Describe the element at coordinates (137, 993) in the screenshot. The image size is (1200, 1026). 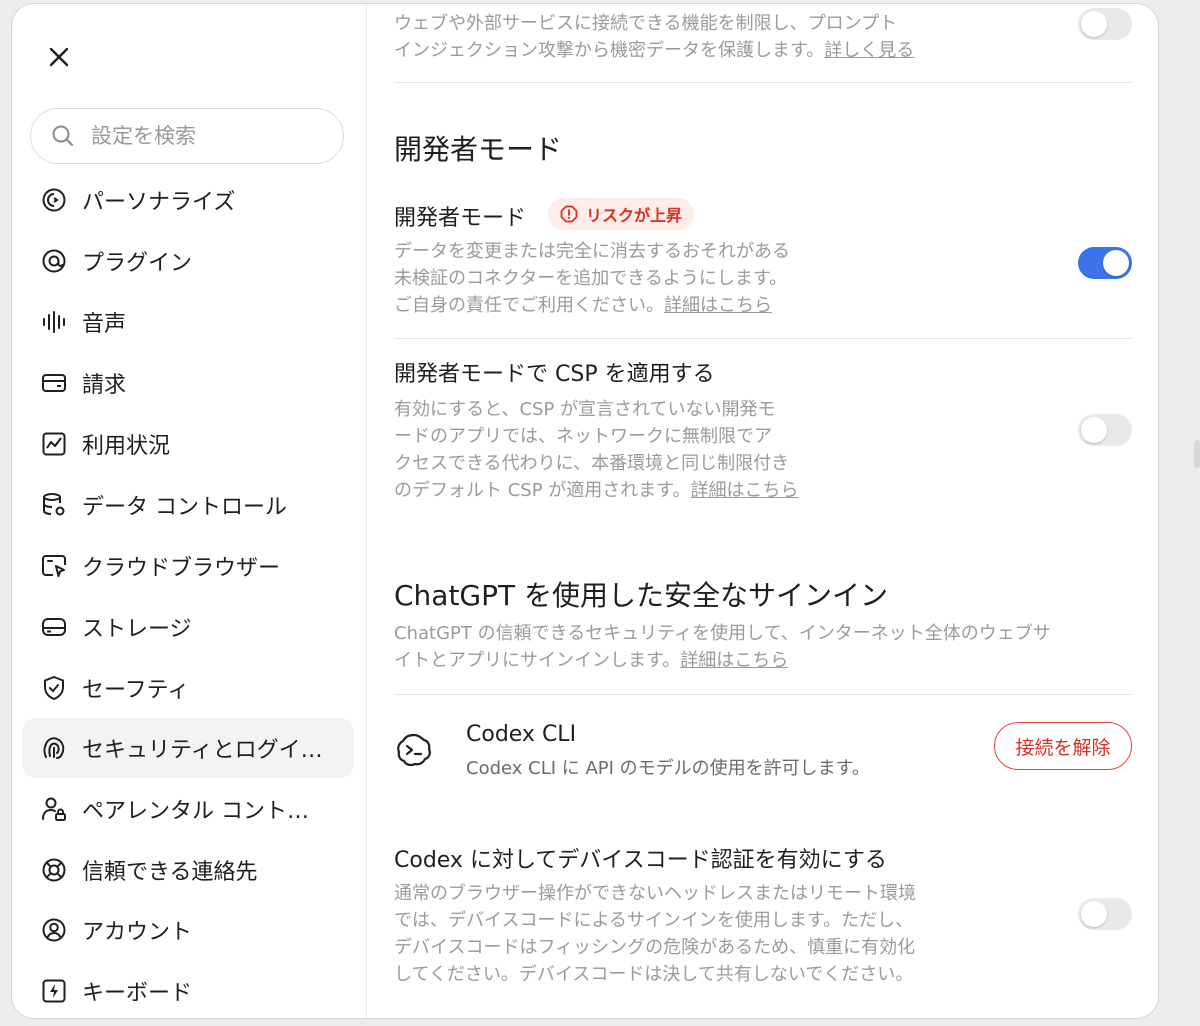
I see `sidebar-item-label: キーボード` at that location.